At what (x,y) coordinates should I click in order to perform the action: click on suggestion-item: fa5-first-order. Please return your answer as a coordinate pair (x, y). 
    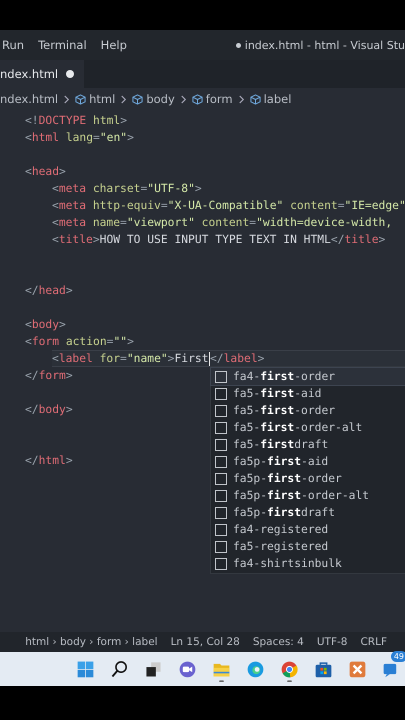
    Looking at the image, I should click on (308, 410).